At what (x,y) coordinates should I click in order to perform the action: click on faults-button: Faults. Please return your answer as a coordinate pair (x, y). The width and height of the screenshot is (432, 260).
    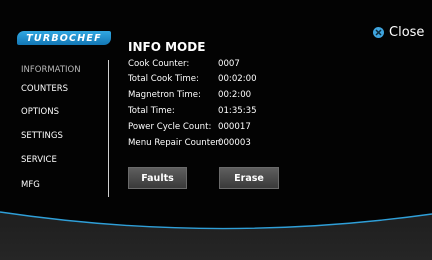
    Looking at the image, I should click on (157, 178).